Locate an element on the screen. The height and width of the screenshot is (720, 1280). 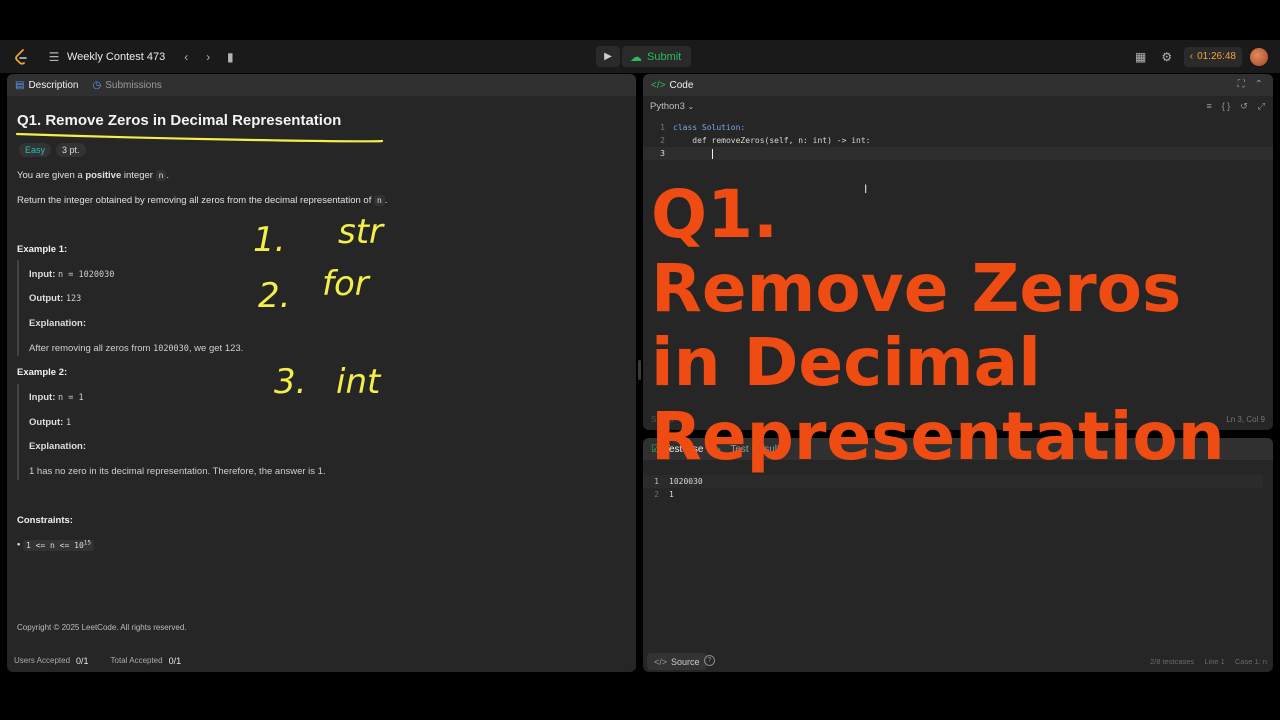
input-label-2: Input: is located at coordinates (42, 397).